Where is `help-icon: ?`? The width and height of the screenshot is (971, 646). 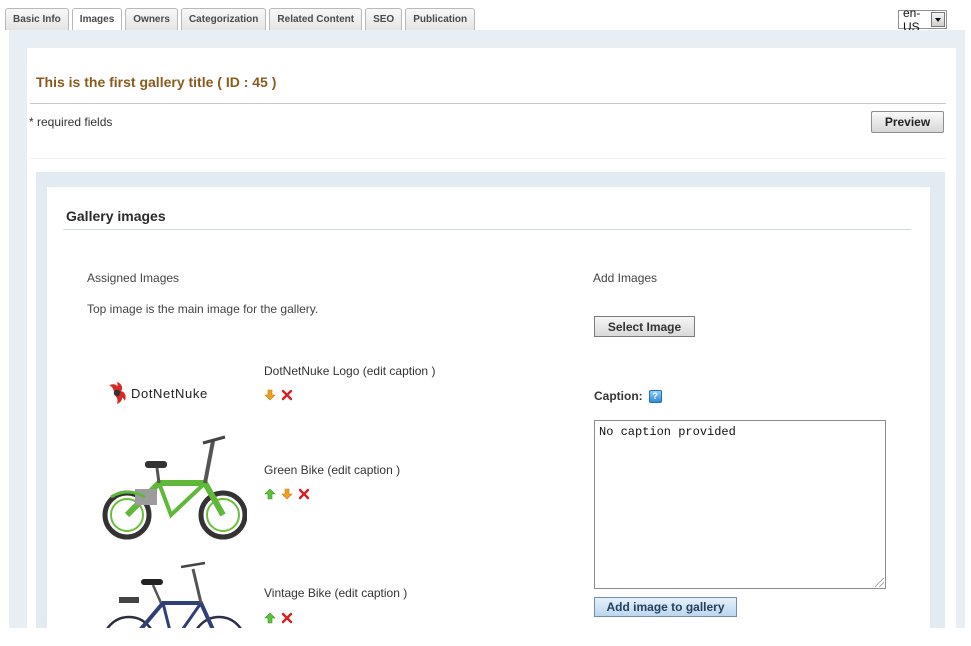
help-icon: ? is located at coordinates (655, 396).